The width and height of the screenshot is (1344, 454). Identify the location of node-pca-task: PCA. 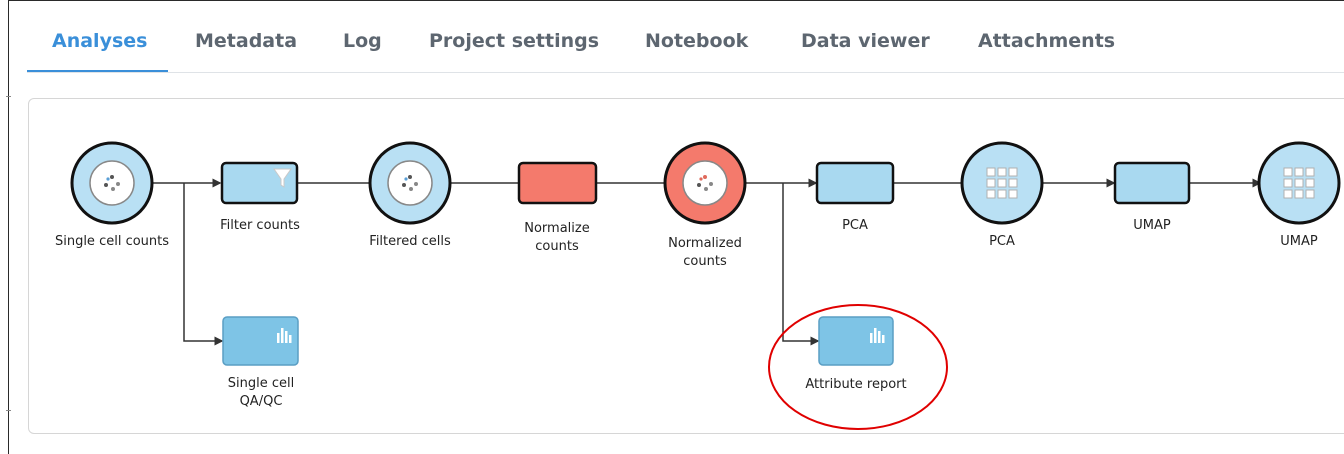
(855, 197).